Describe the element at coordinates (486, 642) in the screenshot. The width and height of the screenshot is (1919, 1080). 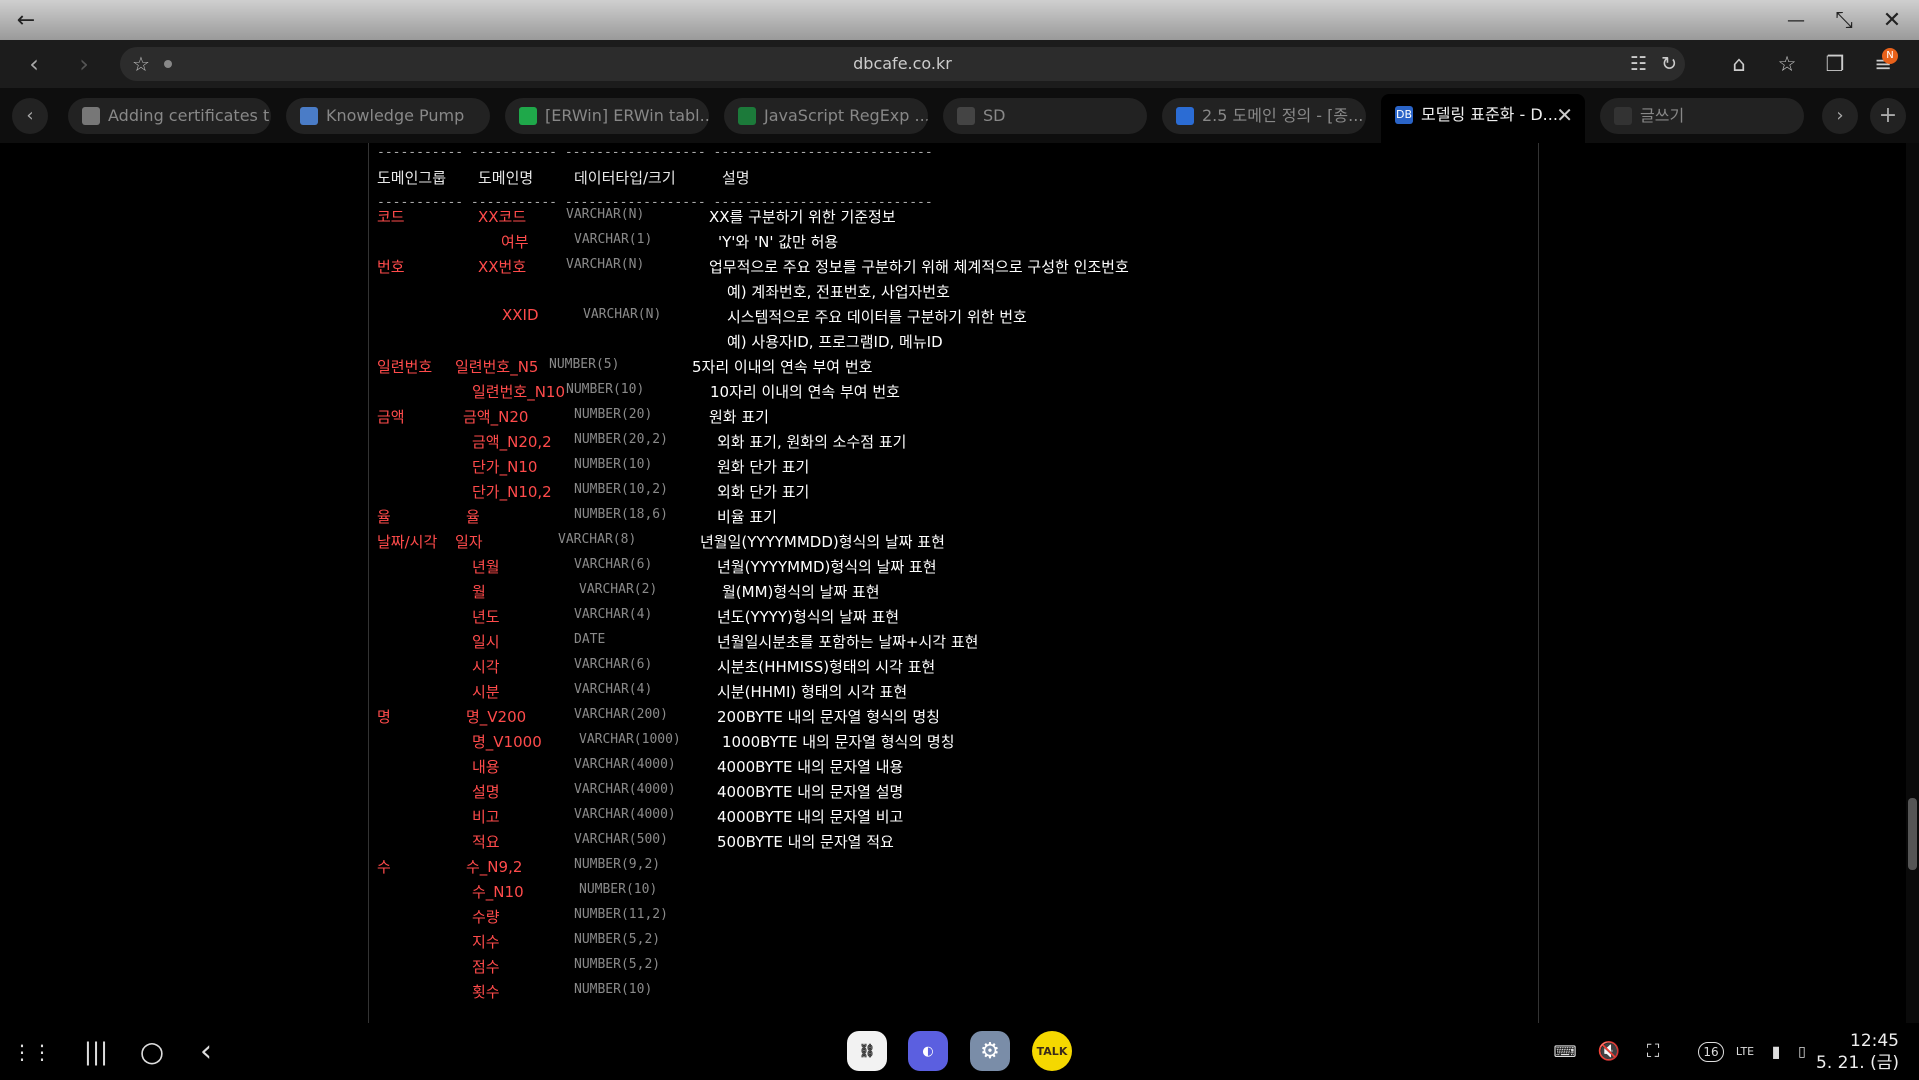
I see `cell-domain-name: 일시` at that location.